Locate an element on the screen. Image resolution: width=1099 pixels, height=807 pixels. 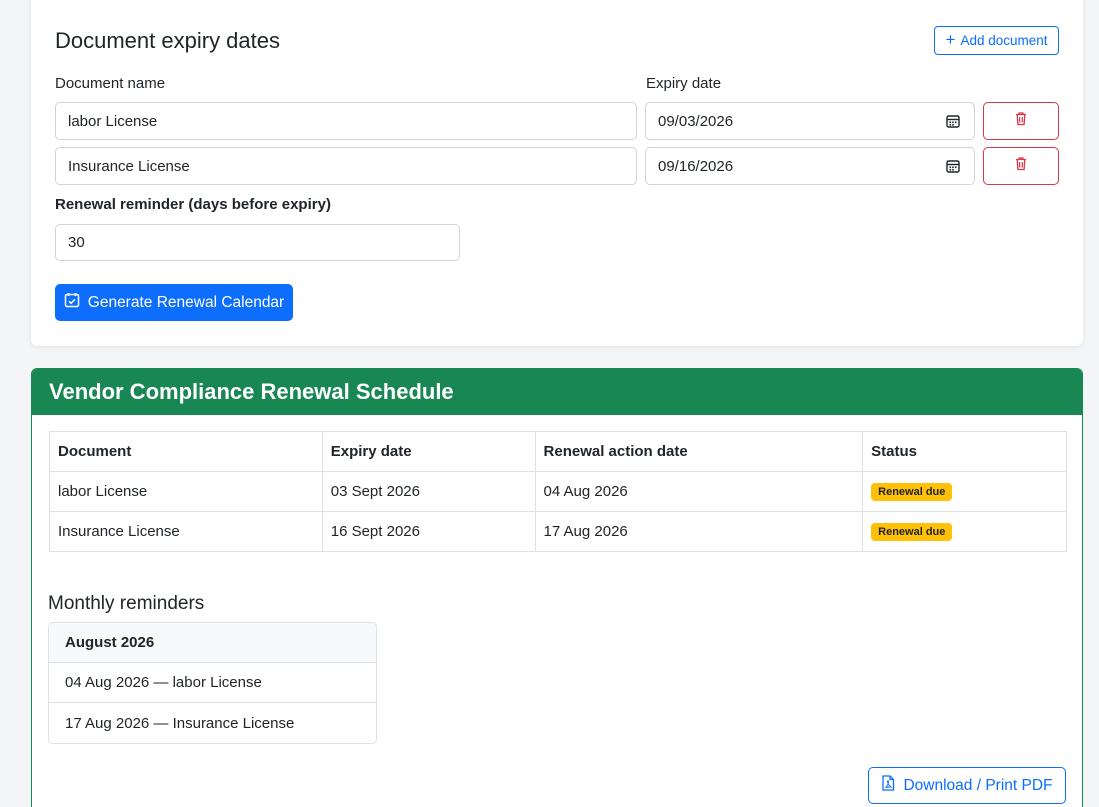
generate-calendar-button: Generate Renewal Calendar is located at coordinates (174, 302).